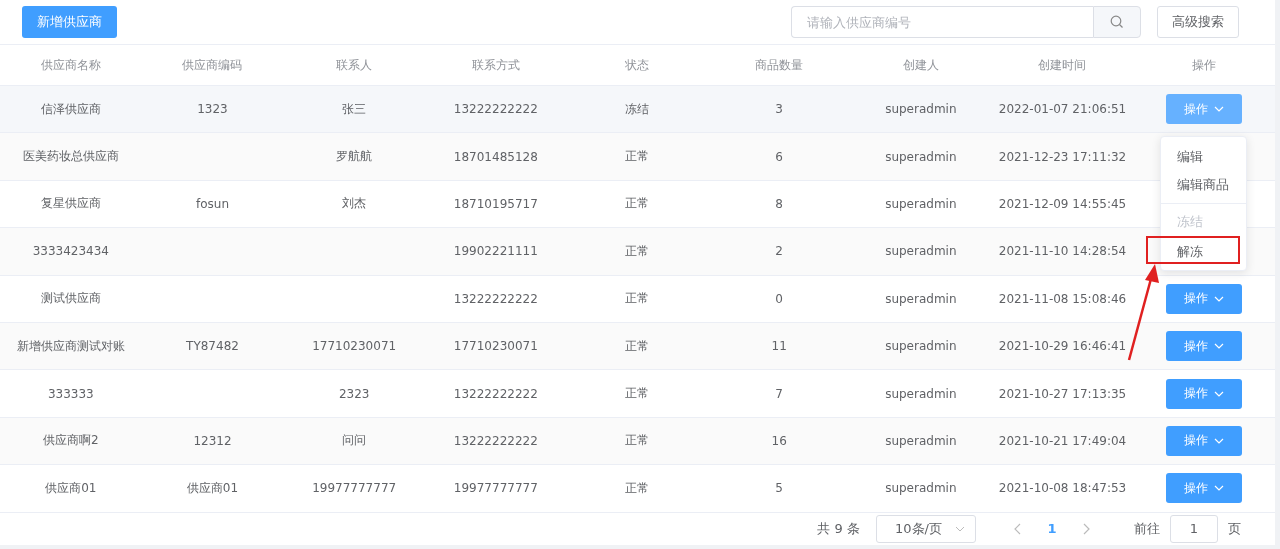 This screenshot has width=1280, height=549. I want to click on table-cell: 2, so click(779, 251).